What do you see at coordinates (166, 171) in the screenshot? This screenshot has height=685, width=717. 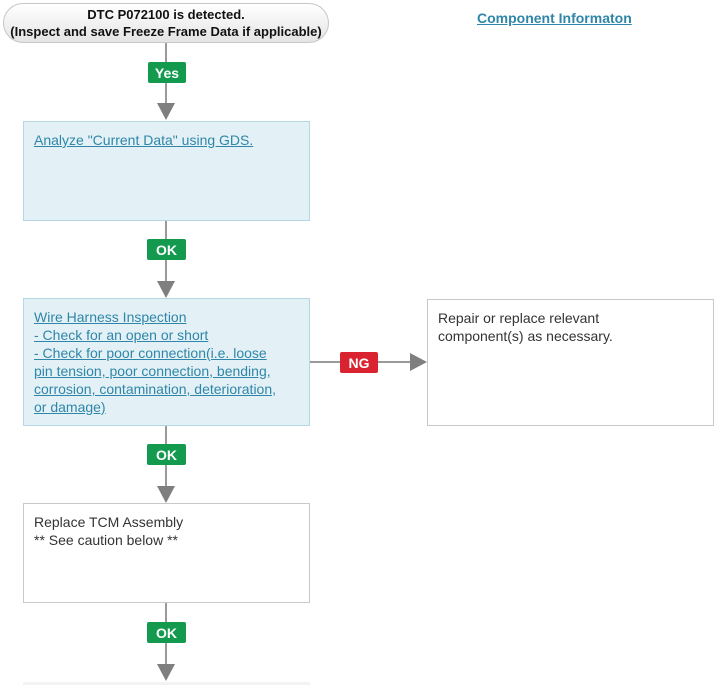 I see `step-analyze-current-data: Analyze "Current Data" using GDS.` at bounding box center [166, 171].